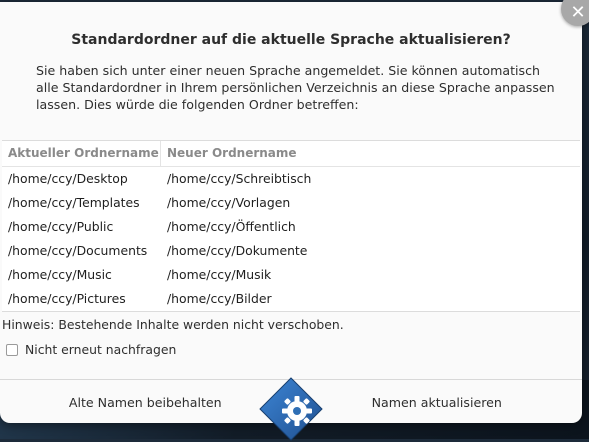 The width and height of the screenshot is (589, 442). Describe the element at coordinates (219, 298) in the screenshot. I see `new-folder-cell: /home/ccy/Bilder` at that location.